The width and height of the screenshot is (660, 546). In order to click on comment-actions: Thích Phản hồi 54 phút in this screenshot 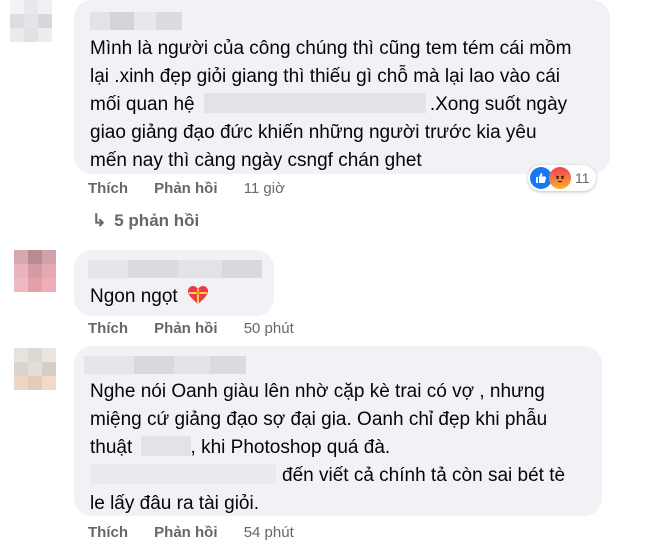, I will do `click(191, 532)`.